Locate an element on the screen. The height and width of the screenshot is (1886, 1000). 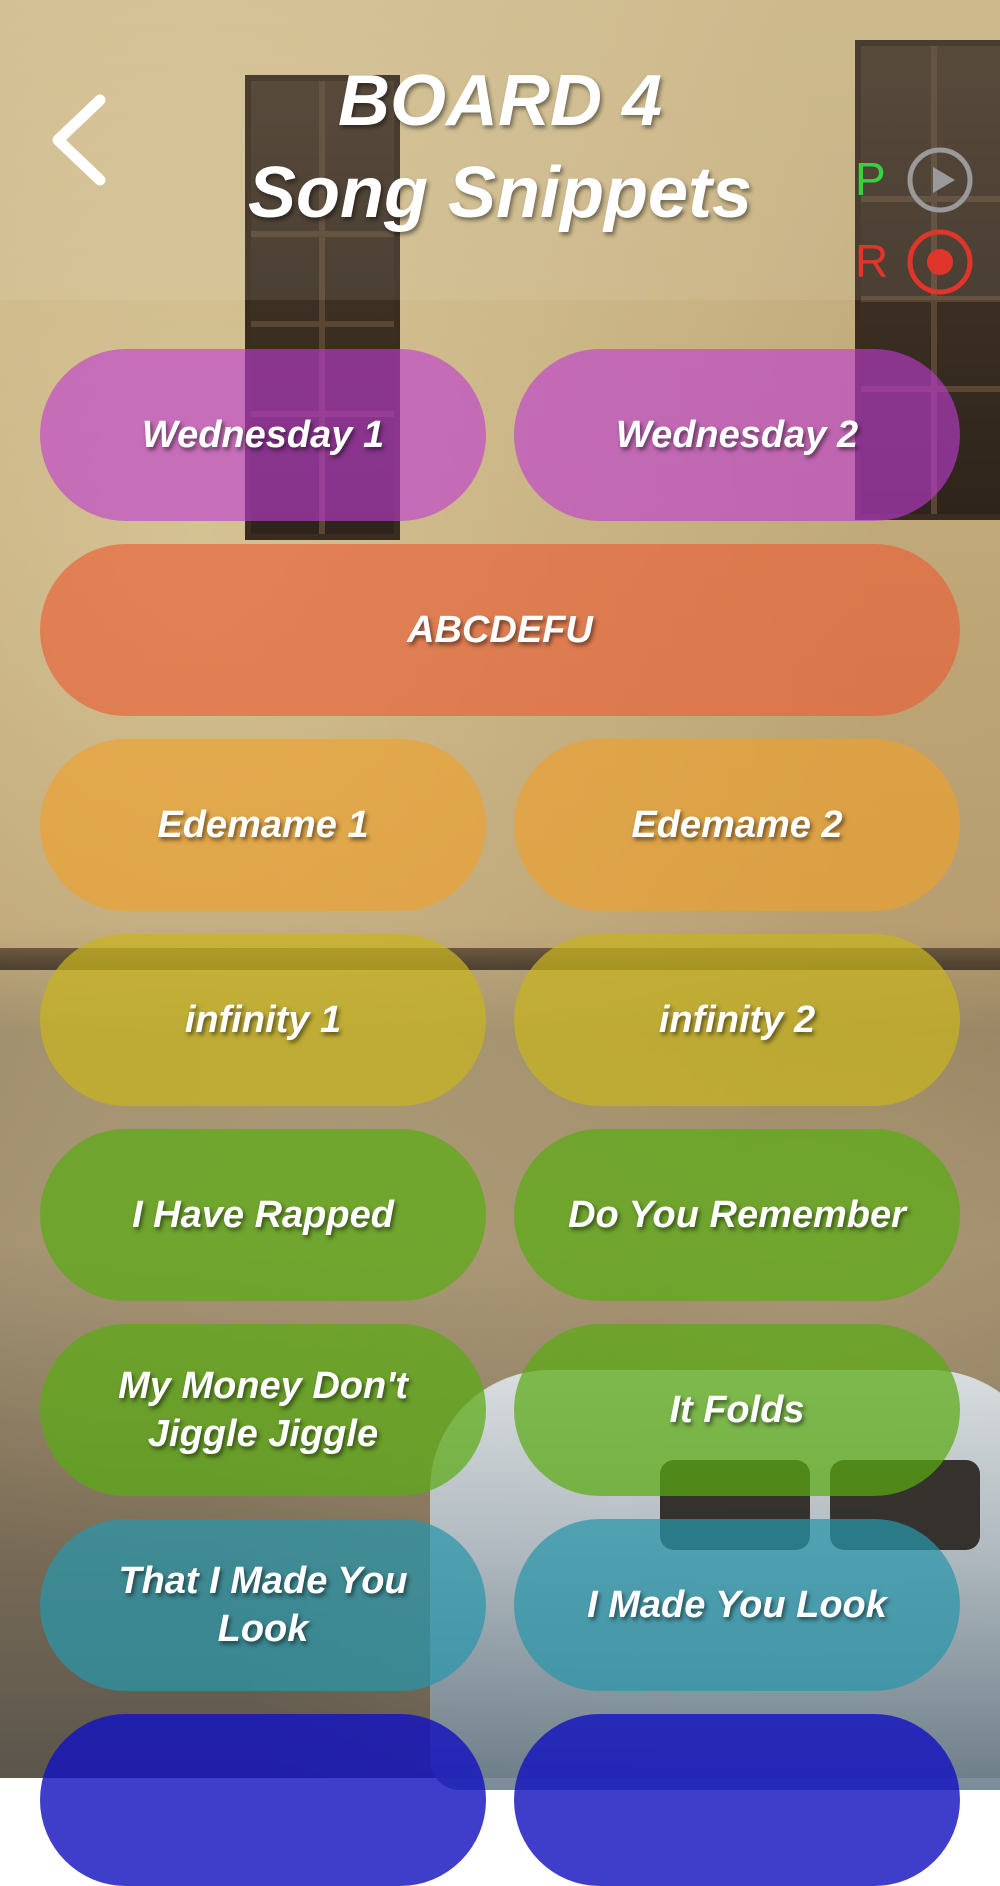
sound-button-label: infinity 2 is located at coordinates (737, 1020).